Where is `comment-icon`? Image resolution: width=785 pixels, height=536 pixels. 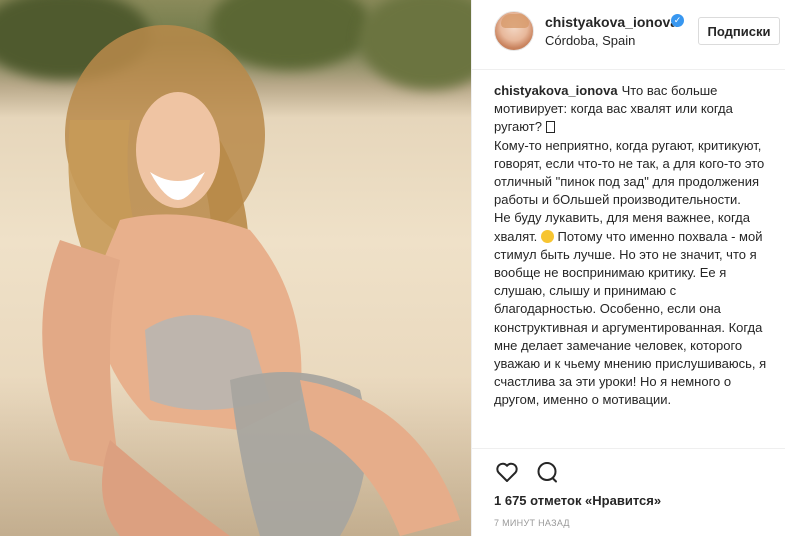 comment-icon is located at coordinates (547, 472).